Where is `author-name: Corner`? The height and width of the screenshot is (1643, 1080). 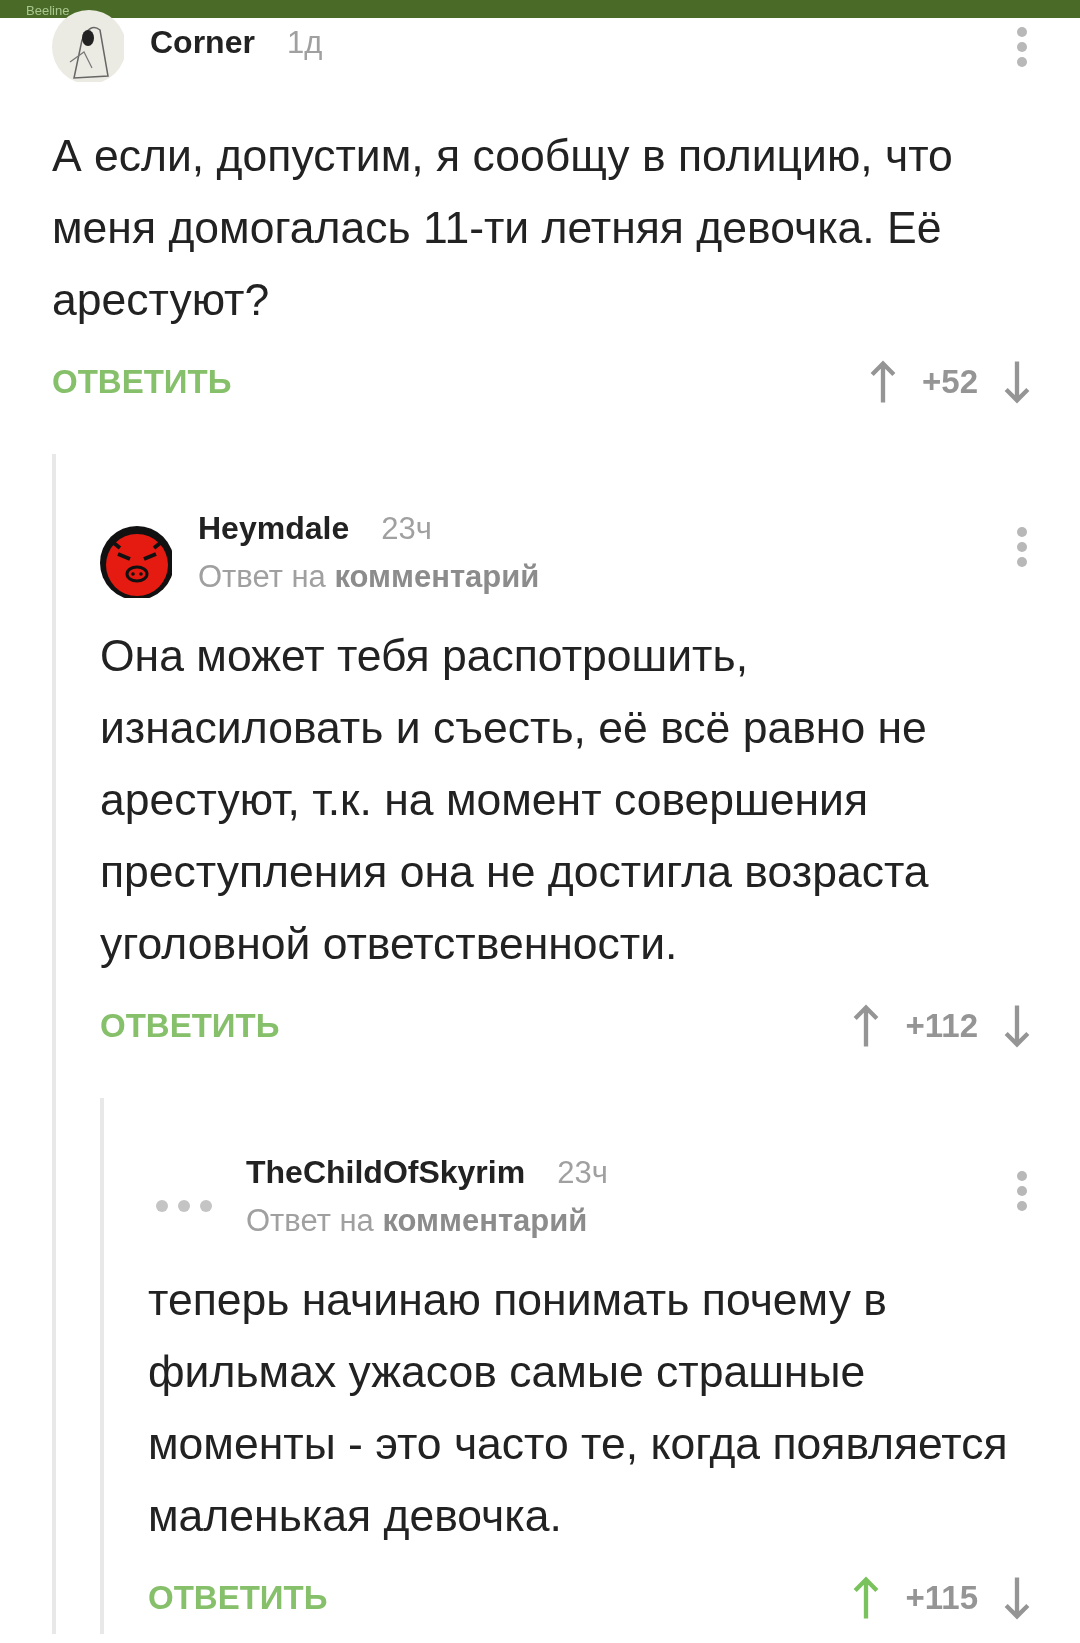 author-name: Corner is located at coordinates (202, 42).